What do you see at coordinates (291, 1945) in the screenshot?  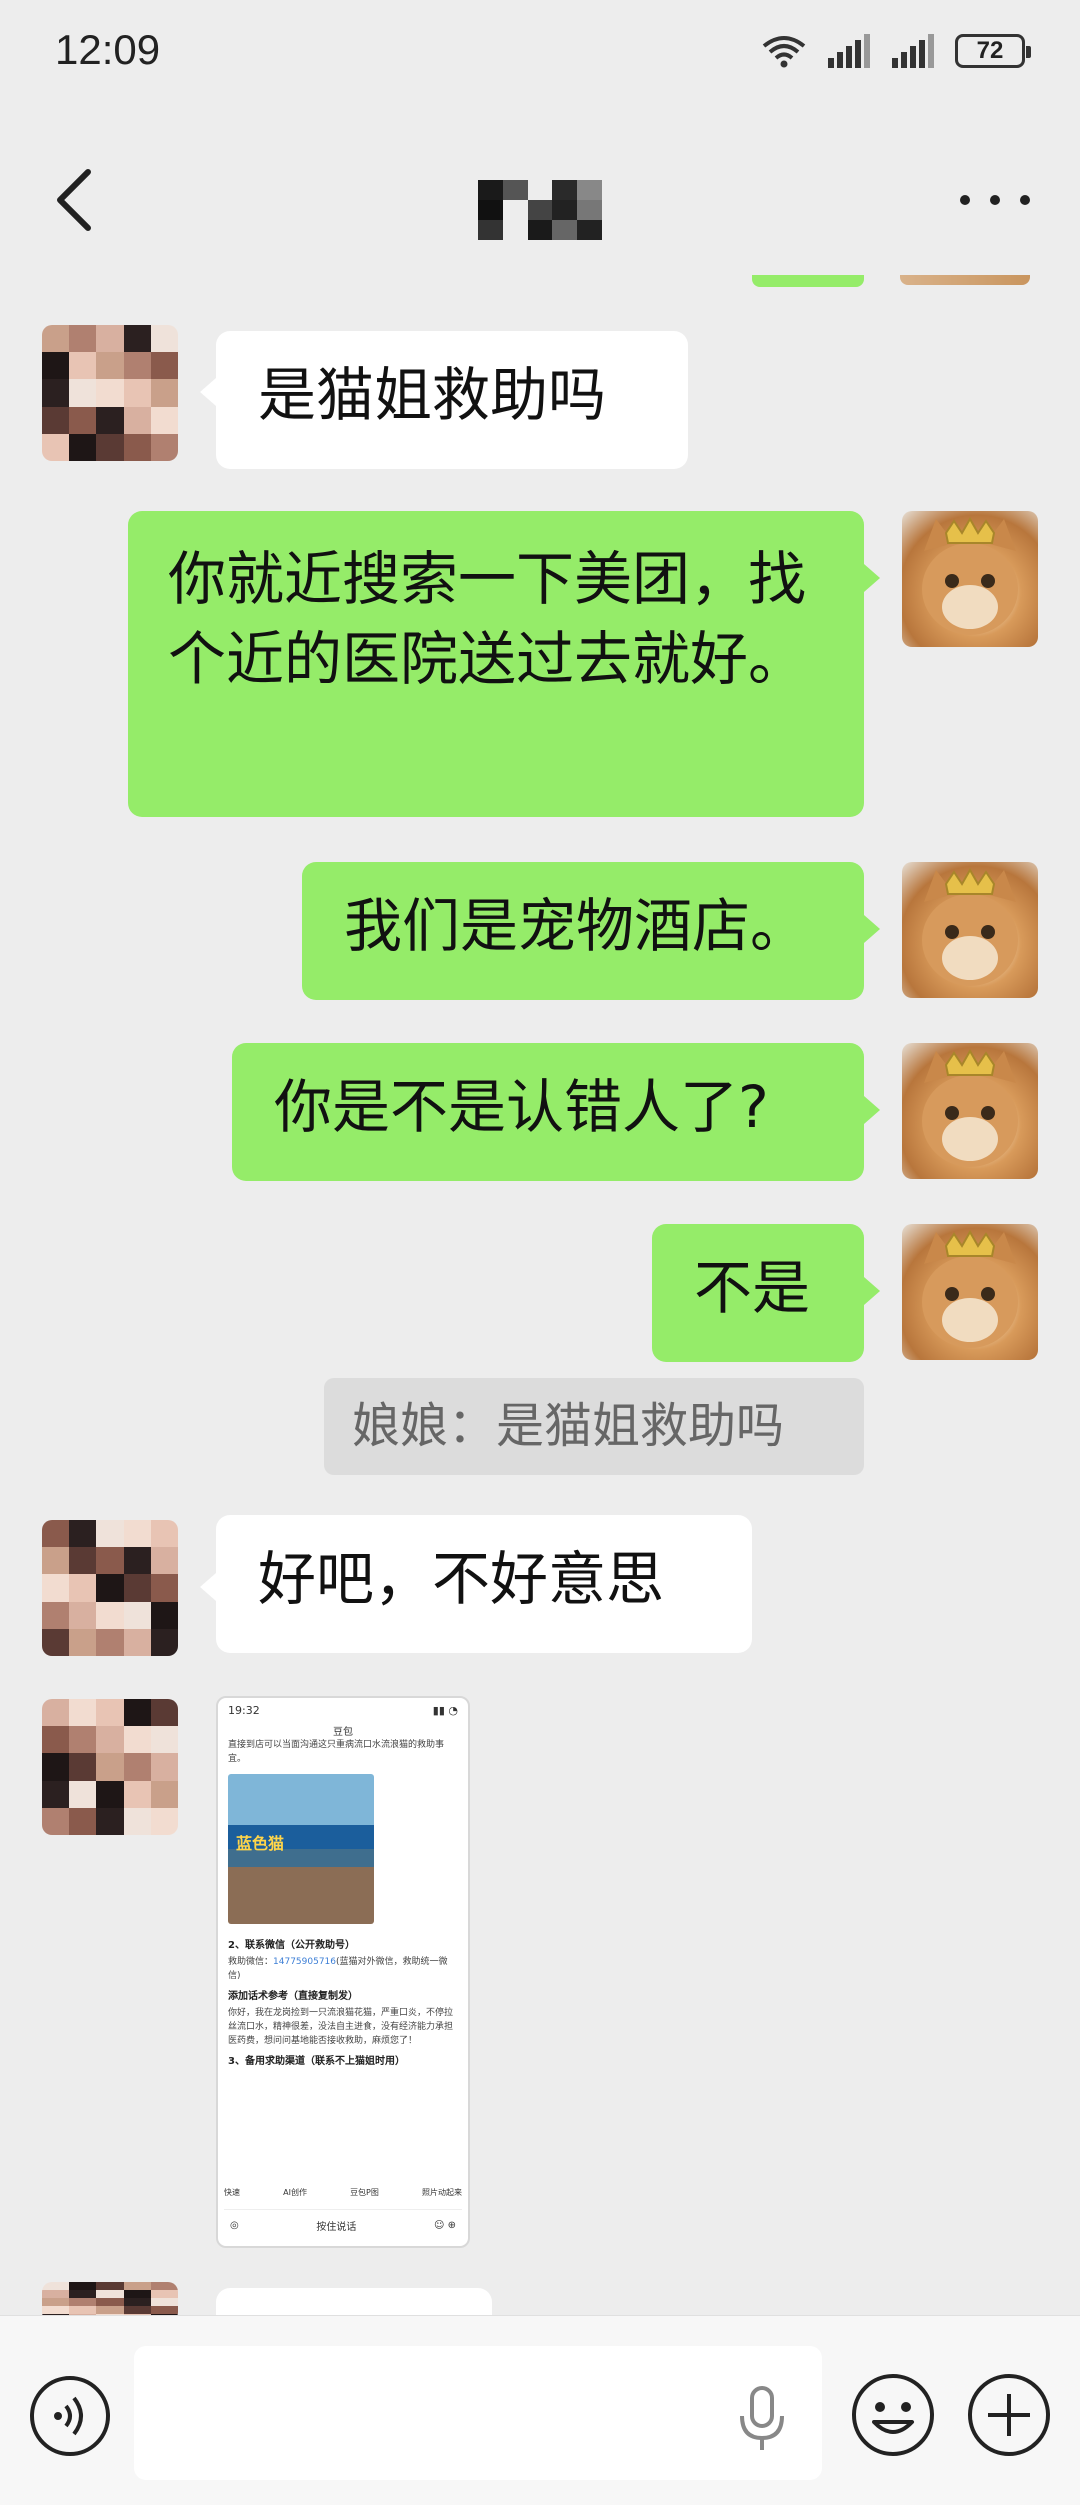 I see `image-section: 2、联系微信（公开救助号）` at bounding box center [291, 1945].